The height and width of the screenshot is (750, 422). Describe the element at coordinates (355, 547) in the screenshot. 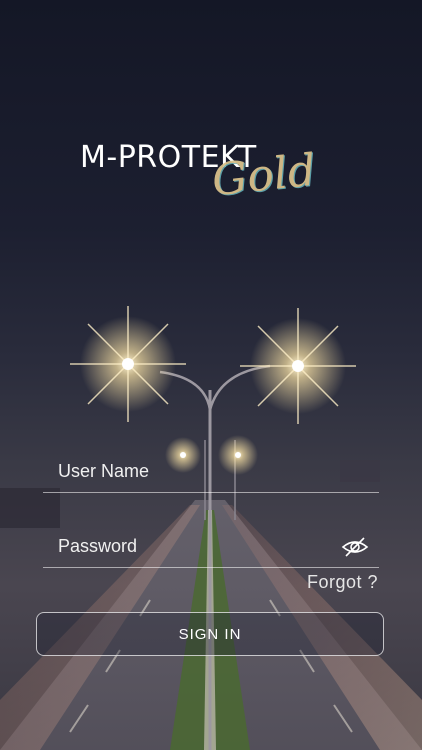

I see `eye-off-icon` at that location.